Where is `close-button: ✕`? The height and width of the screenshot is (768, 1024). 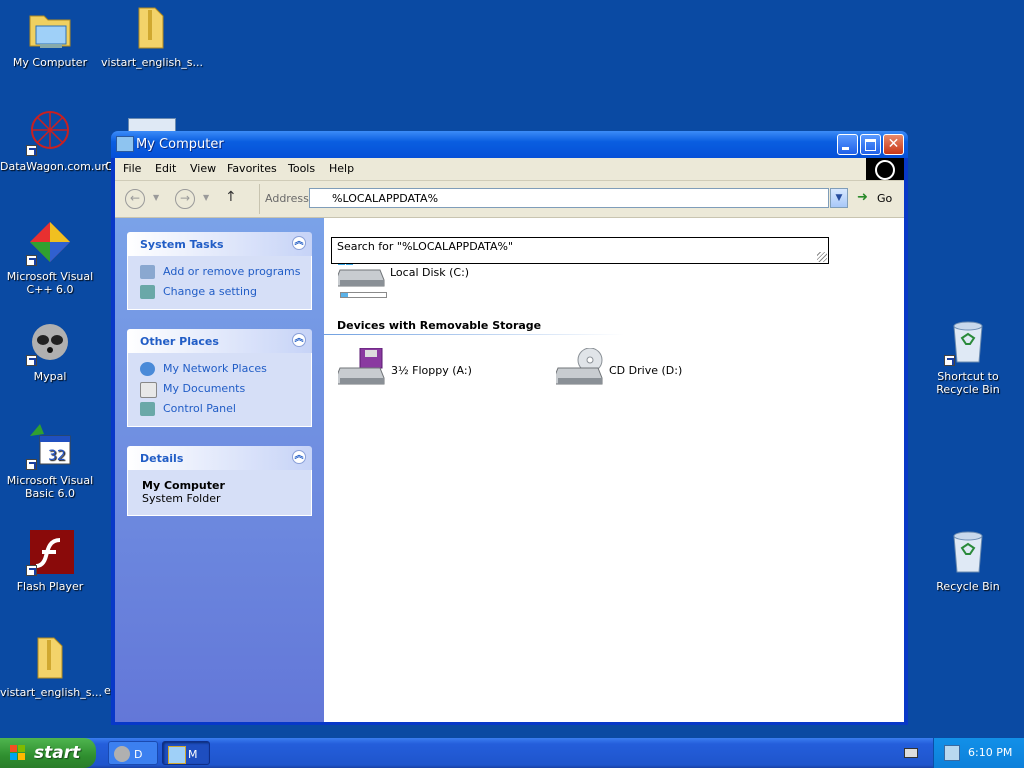
close-button: ✕ is located at coordinates (893, 144).